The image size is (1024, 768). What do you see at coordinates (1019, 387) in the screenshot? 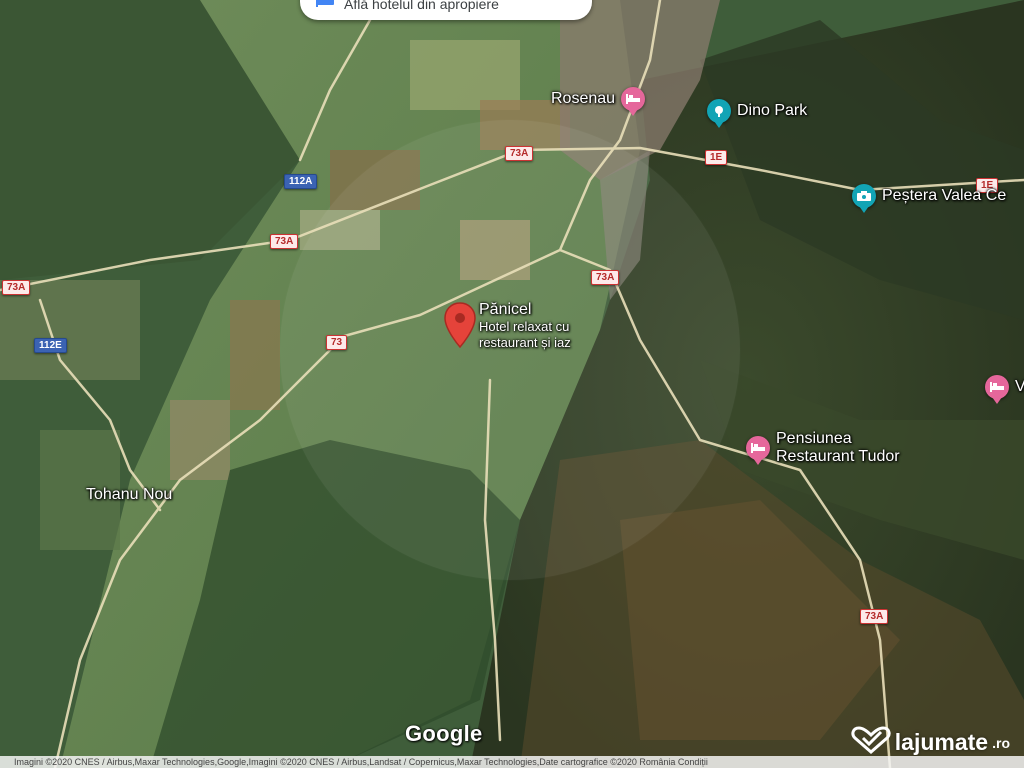
I see `place-label-partial-v: V` at bounding box center [1019, 387].